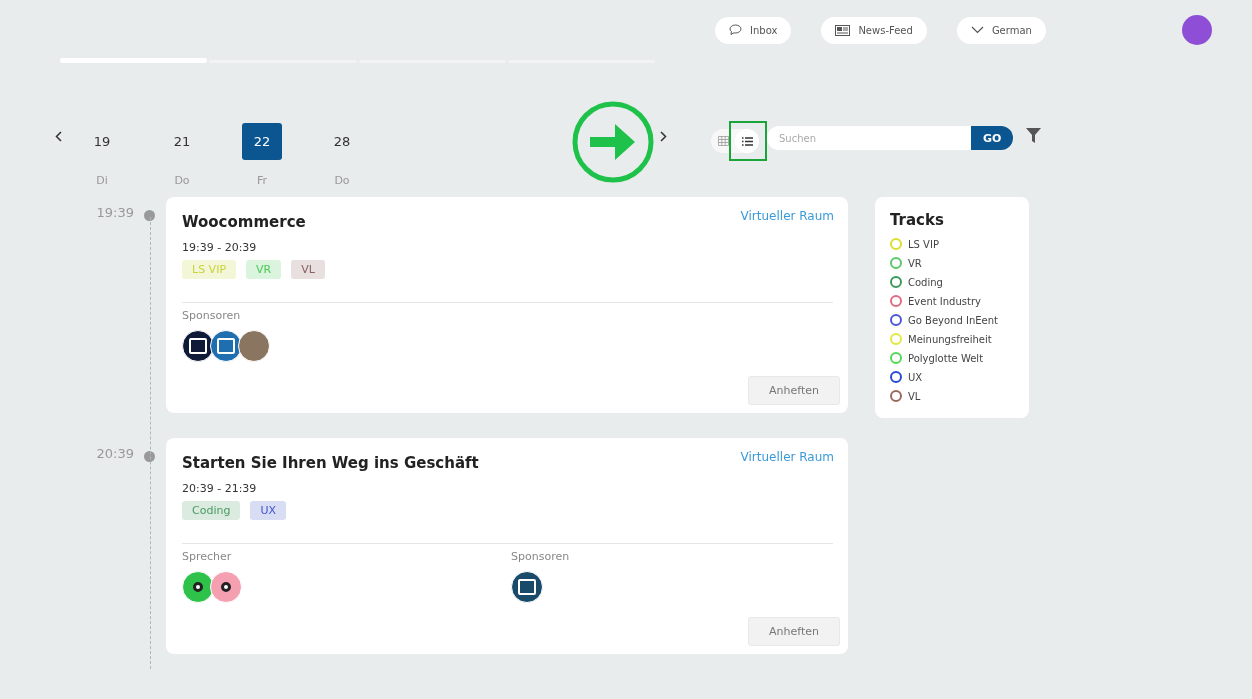  Describe the element at coordinates (209, 269) in the screenshot. I see `track-tag: LS VIP` at that location.